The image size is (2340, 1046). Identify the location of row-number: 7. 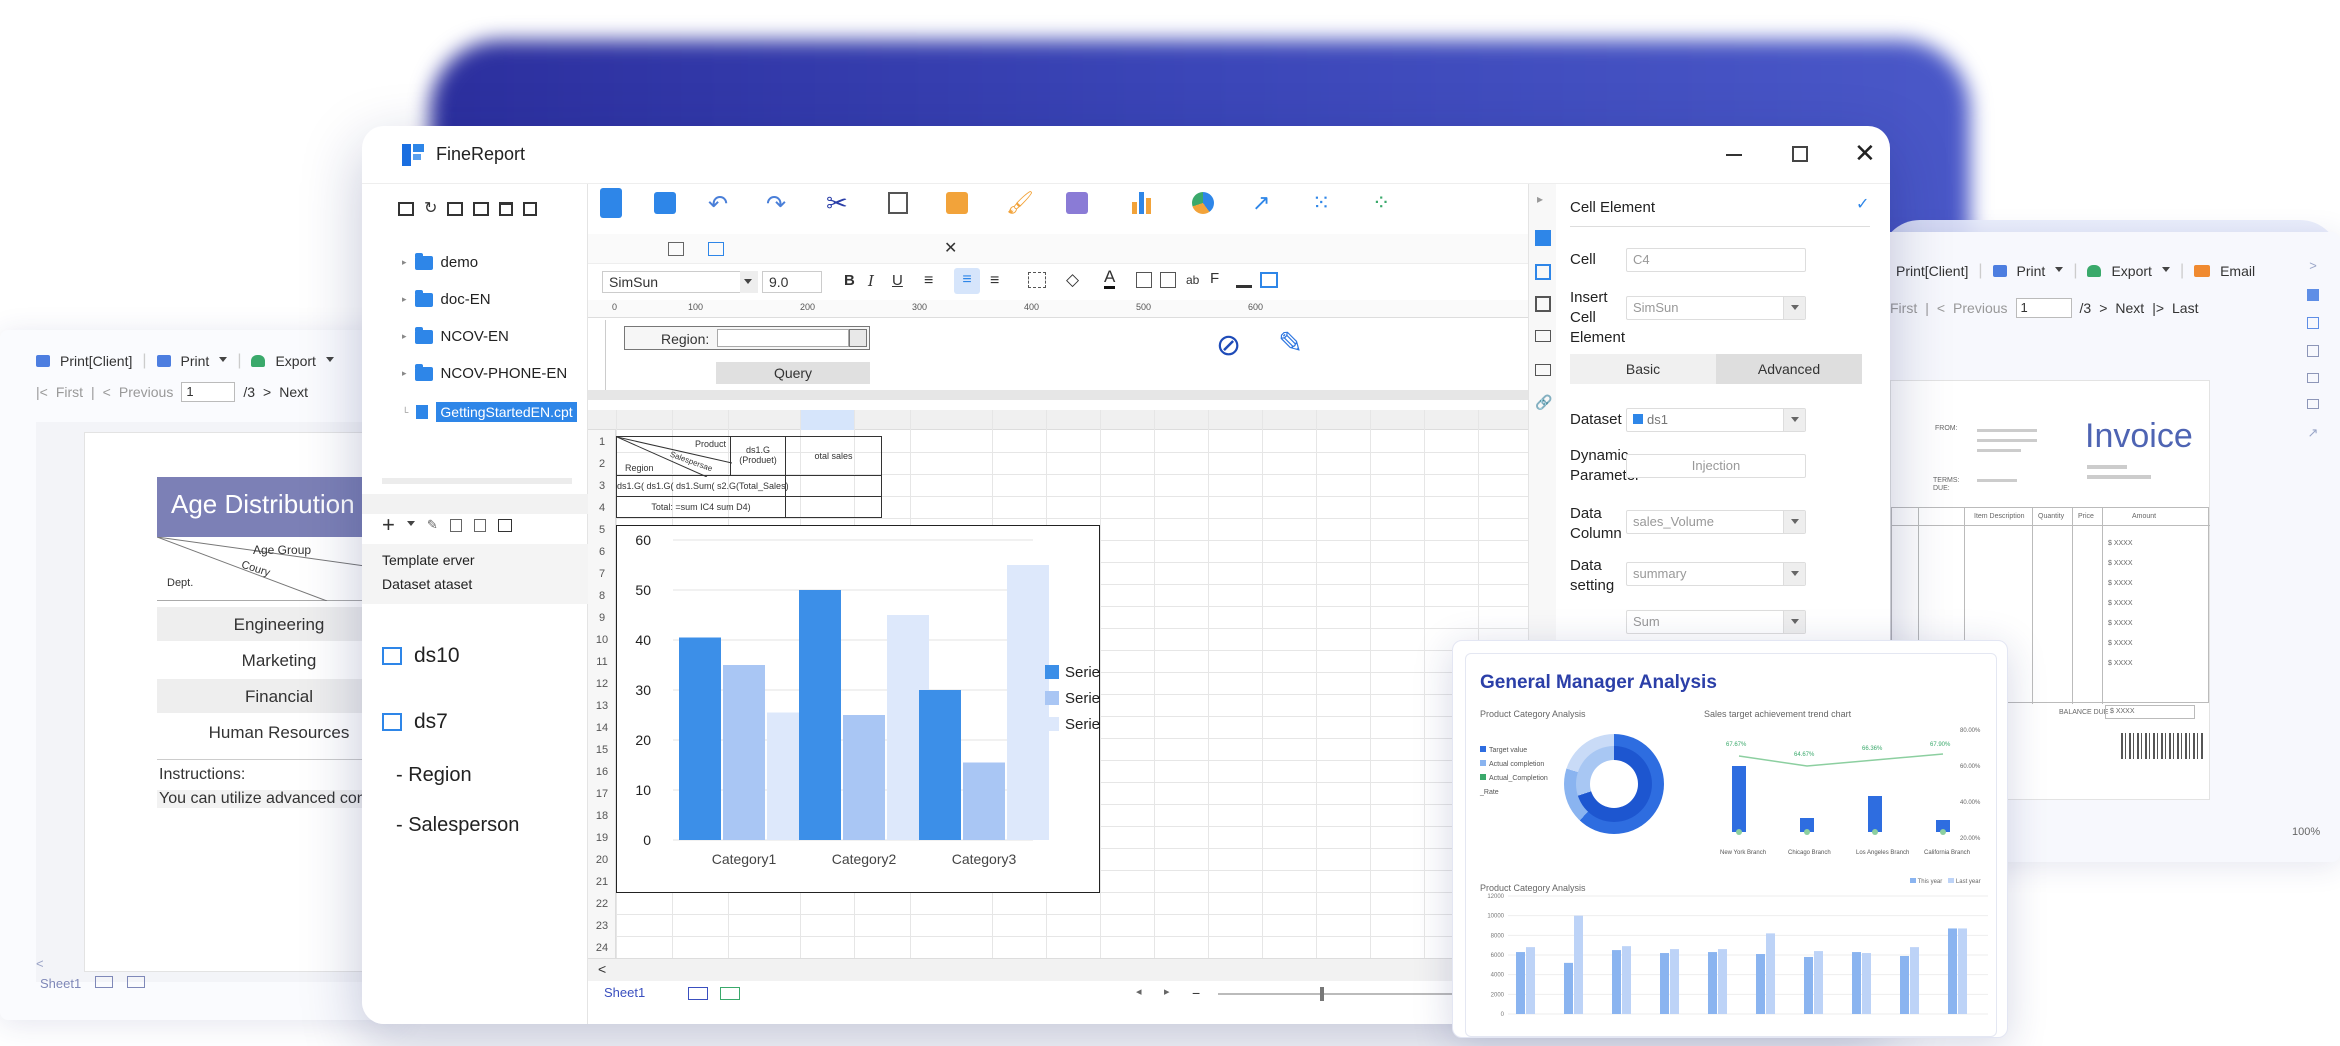
(602, 574).